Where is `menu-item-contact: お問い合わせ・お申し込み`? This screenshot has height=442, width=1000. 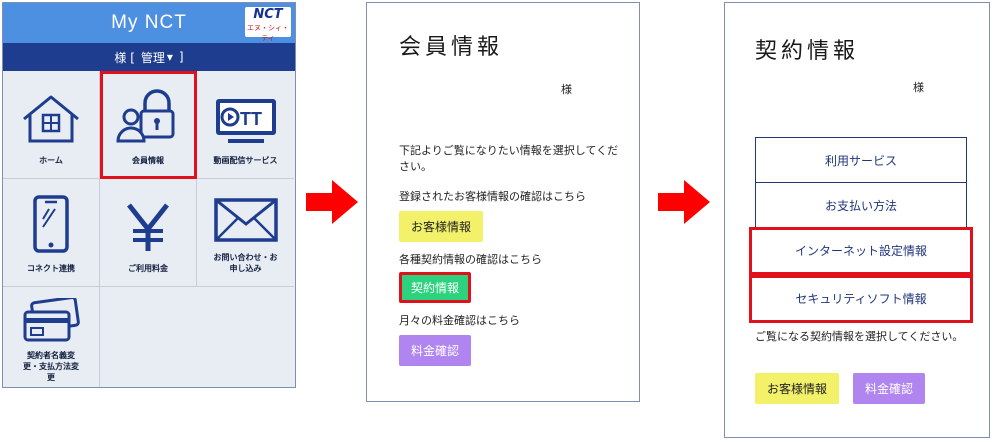 menu-item-contact: お問い合わせ・お申し込み is located at coordinates (245, 233).